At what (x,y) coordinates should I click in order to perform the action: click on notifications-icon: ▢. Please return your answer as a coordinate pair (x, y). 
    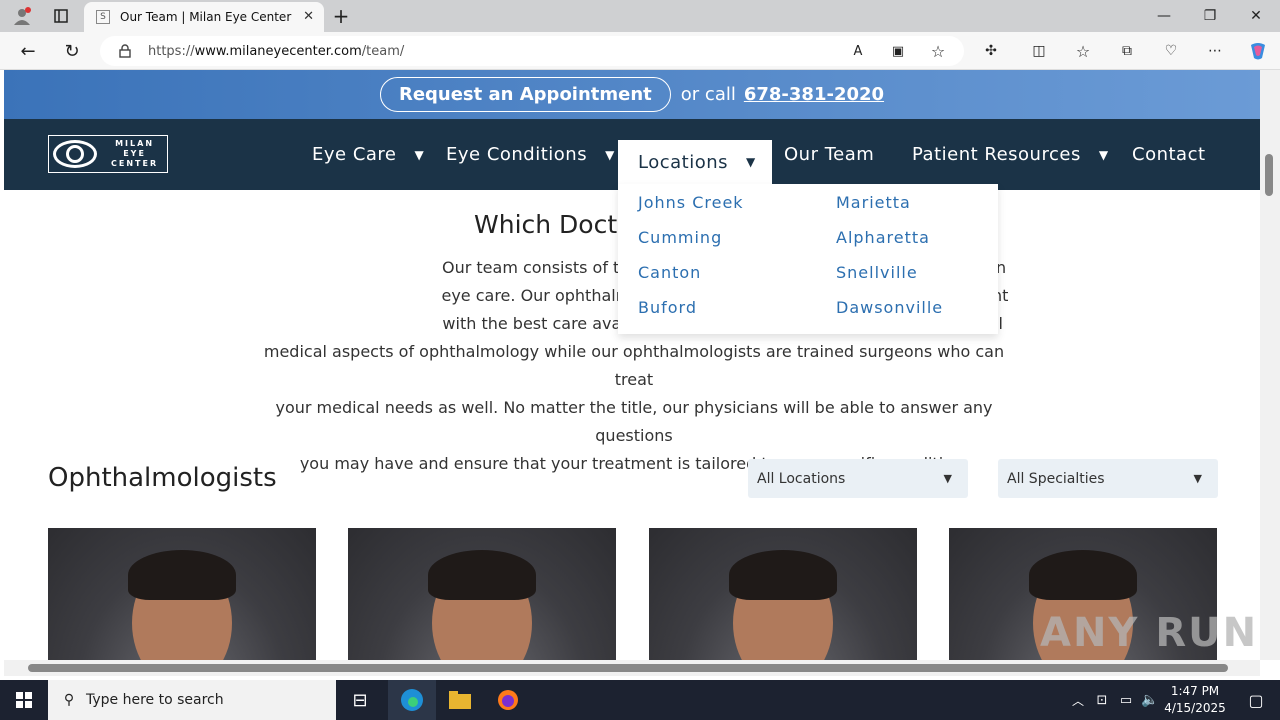
    Looking at the image, I should click on (1256, 700).